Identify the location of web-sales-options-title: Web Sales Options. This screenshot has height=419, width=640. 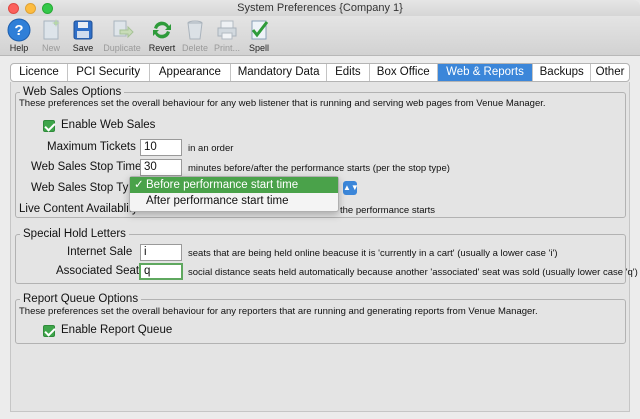
(72, 92).